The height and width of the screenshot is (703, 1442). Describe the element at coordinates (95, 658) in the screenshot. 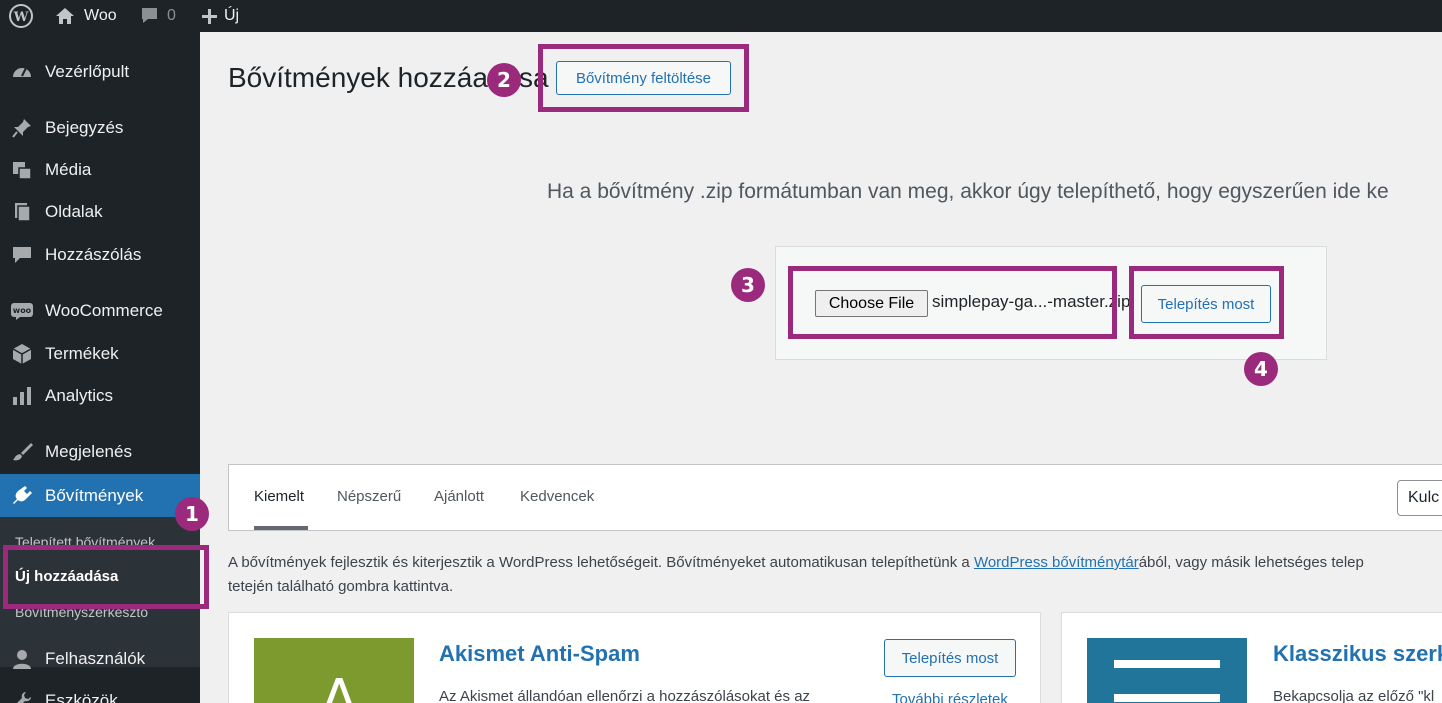

I see `menu-label: Felhasználók` at that location.